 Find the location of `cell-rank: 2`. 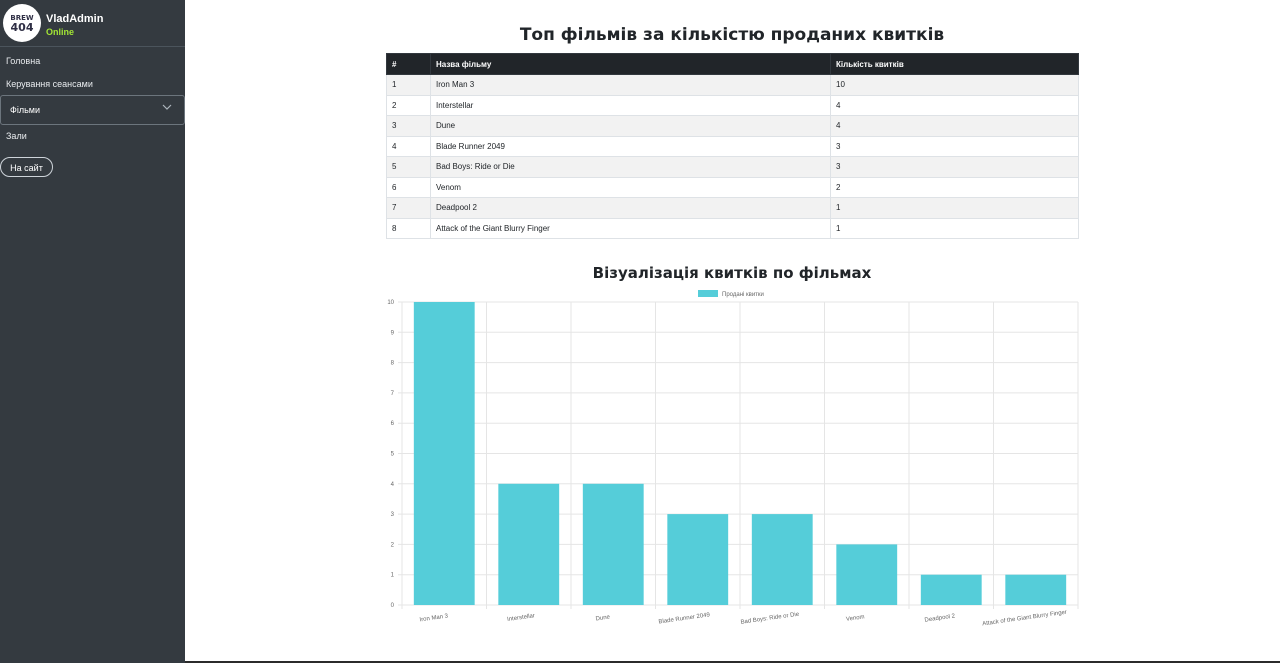

cell-rank: 2 is located at coordinates (408, 105).